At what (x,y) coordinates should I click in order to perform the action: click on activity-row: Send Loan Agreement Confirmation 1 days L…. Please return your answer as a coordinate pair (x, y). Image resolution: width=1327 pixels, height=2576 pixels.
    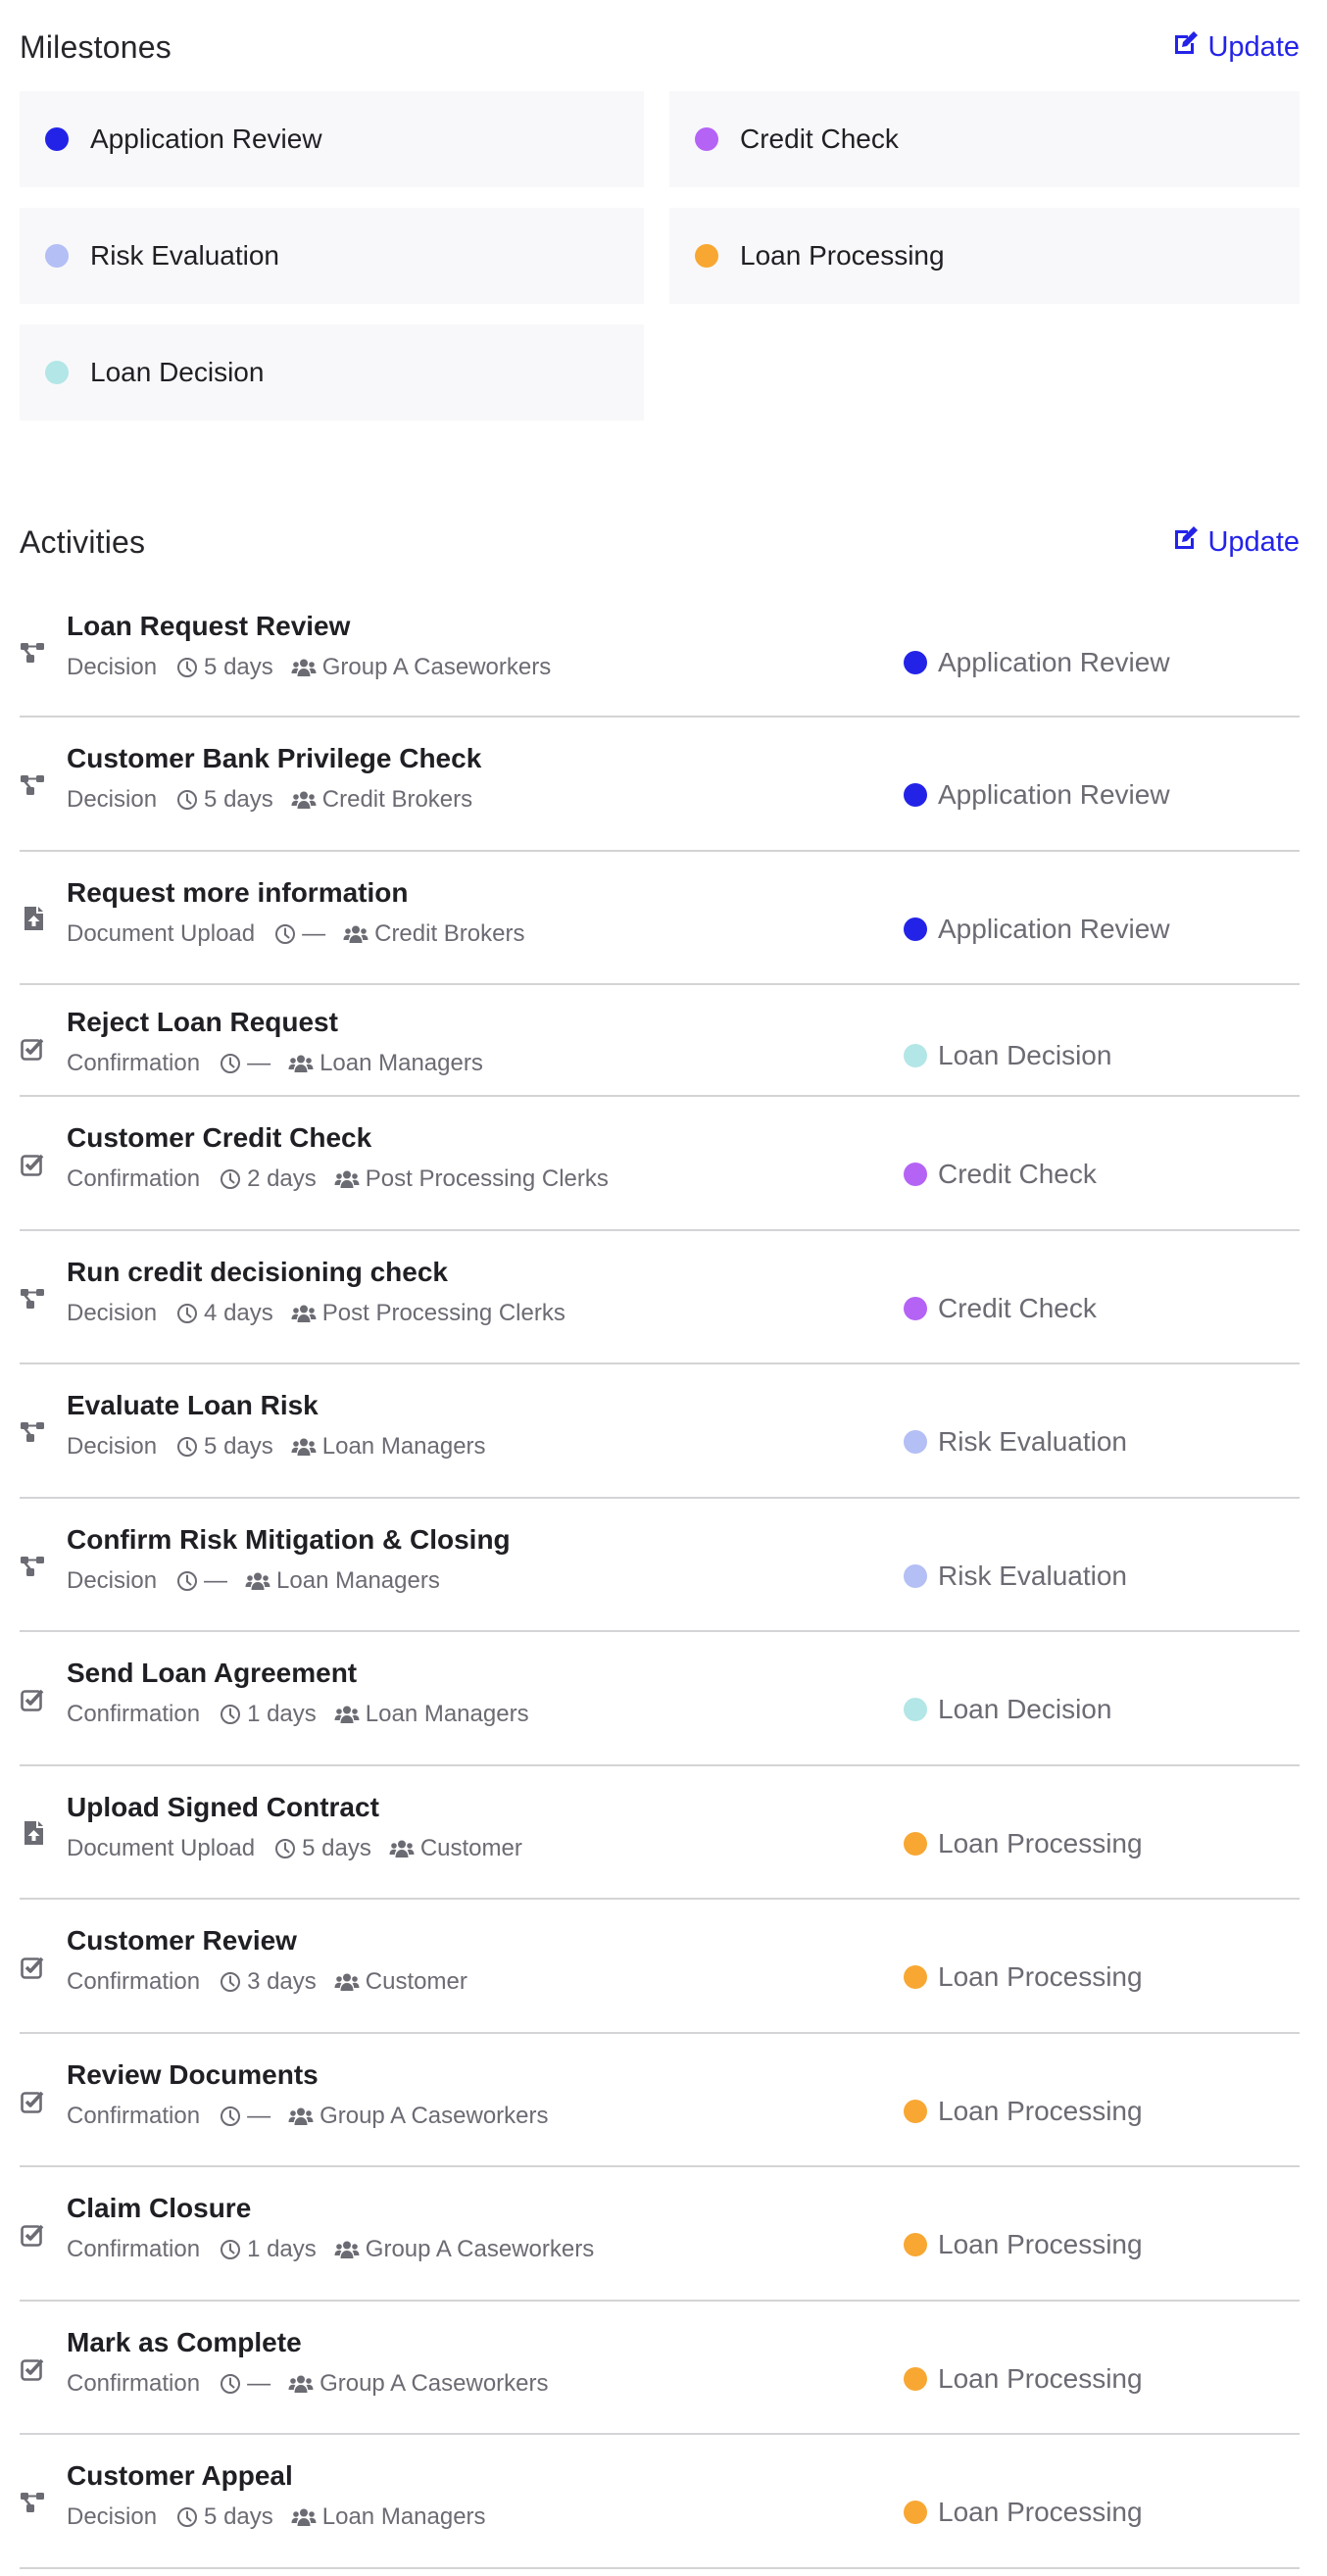
    Looking at the image, I should click on (660, 1699).